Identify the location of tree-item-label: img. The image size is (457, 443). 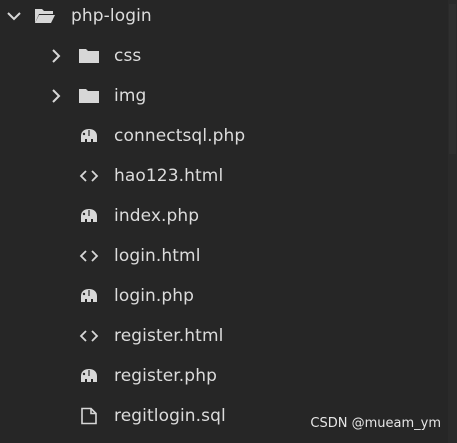
(130, 96).